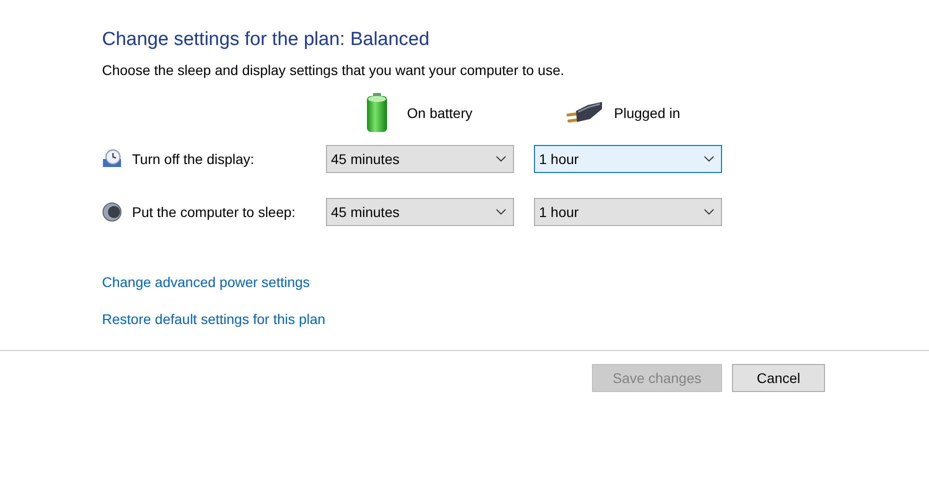 The height and width of the screenshot is (503, 929). I want to click on monitor-clock-icon, so click(112, 159).